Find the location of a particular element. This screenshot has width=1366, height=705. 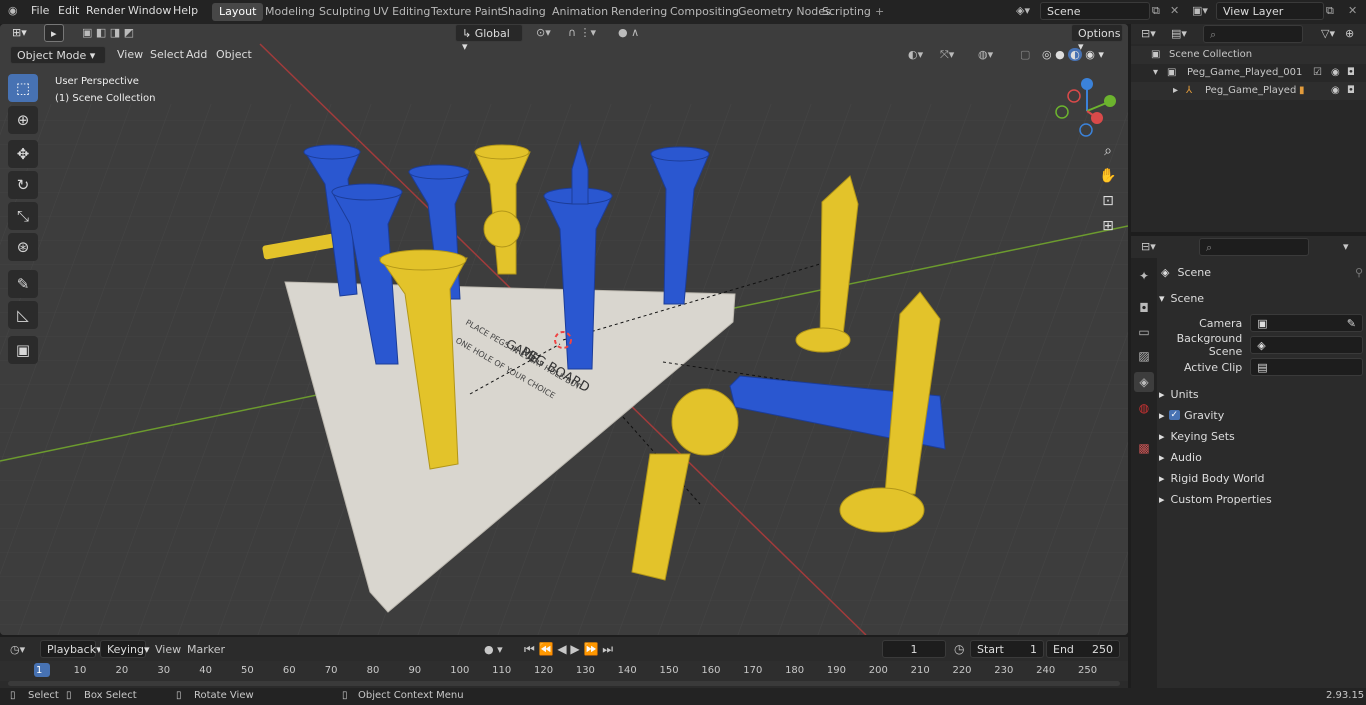

texture-tab-icon: ▩ is located at coordinates (1144, 448).